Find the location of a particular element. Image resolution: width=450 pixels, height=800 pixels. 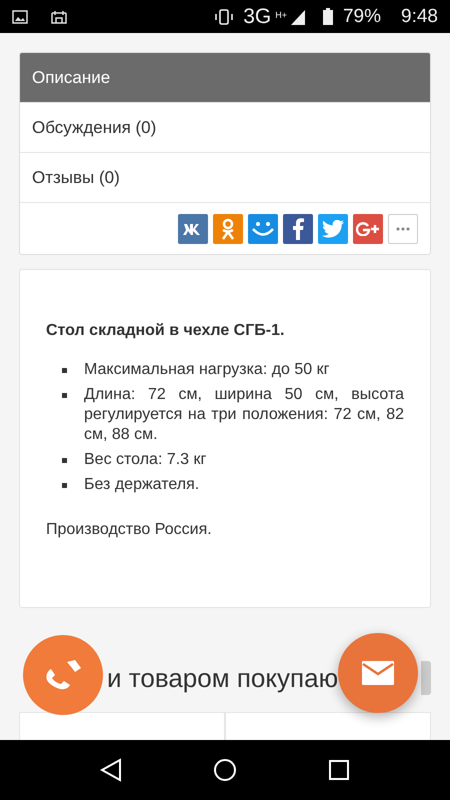

signal-icon is located at coordinates (297, 16).